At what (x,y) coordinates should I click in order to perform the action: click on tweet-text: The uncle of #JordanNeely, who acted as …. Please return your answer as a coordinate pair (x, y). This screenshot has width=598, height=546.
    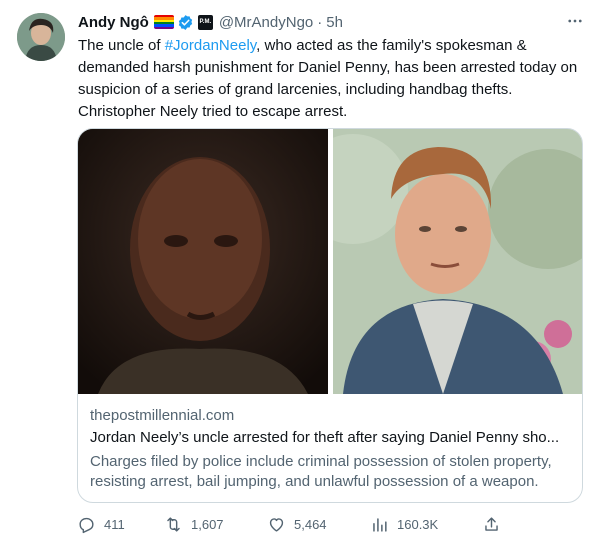
    Looking at the image, I should click on (328, 79).